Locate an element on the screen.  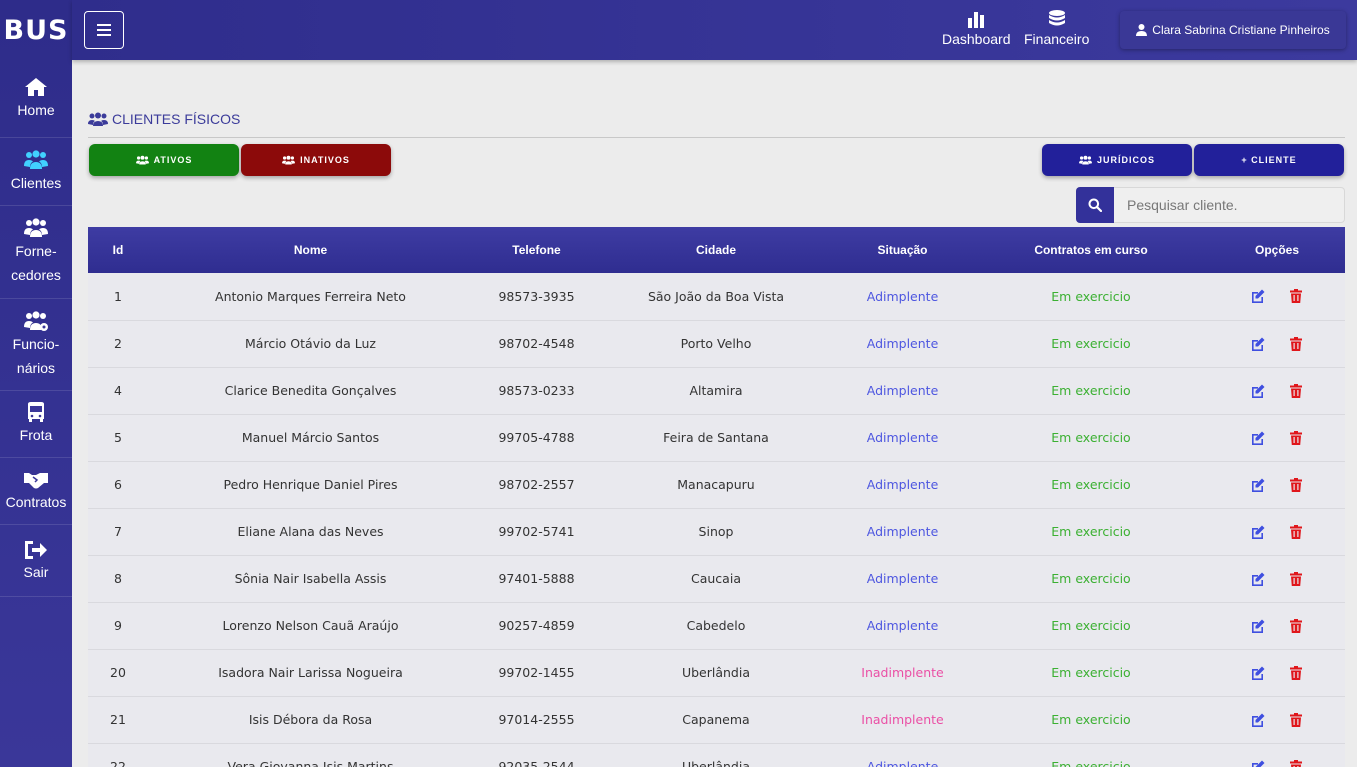
ativos-button: ATIVOS is located at coordinates (164, 160).